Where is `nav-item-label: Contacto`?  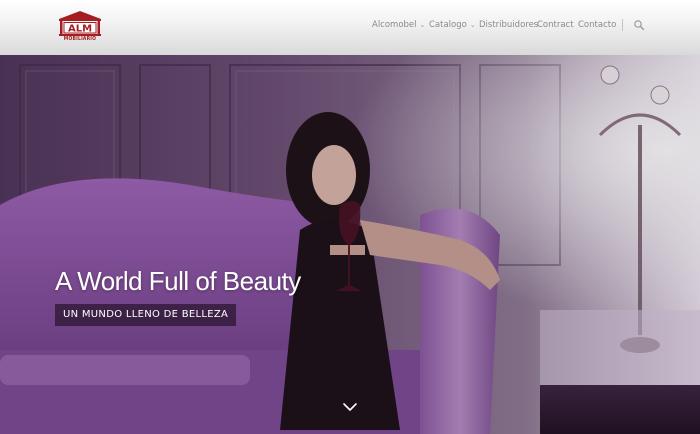 nav-item-label: Contacto is located at coordinates (597, 25).